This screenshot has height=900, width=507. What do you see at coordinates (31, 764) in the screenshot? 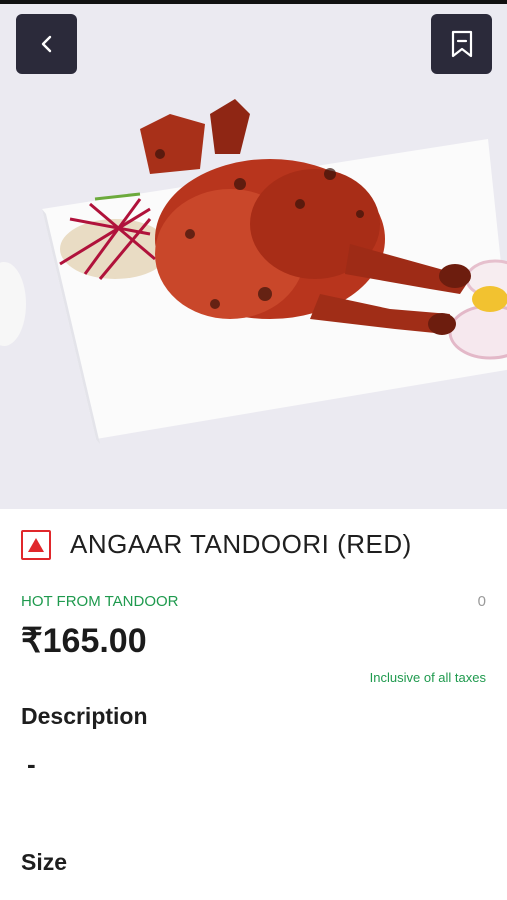
I see `description-value: -` at bounding box center [31, 764].